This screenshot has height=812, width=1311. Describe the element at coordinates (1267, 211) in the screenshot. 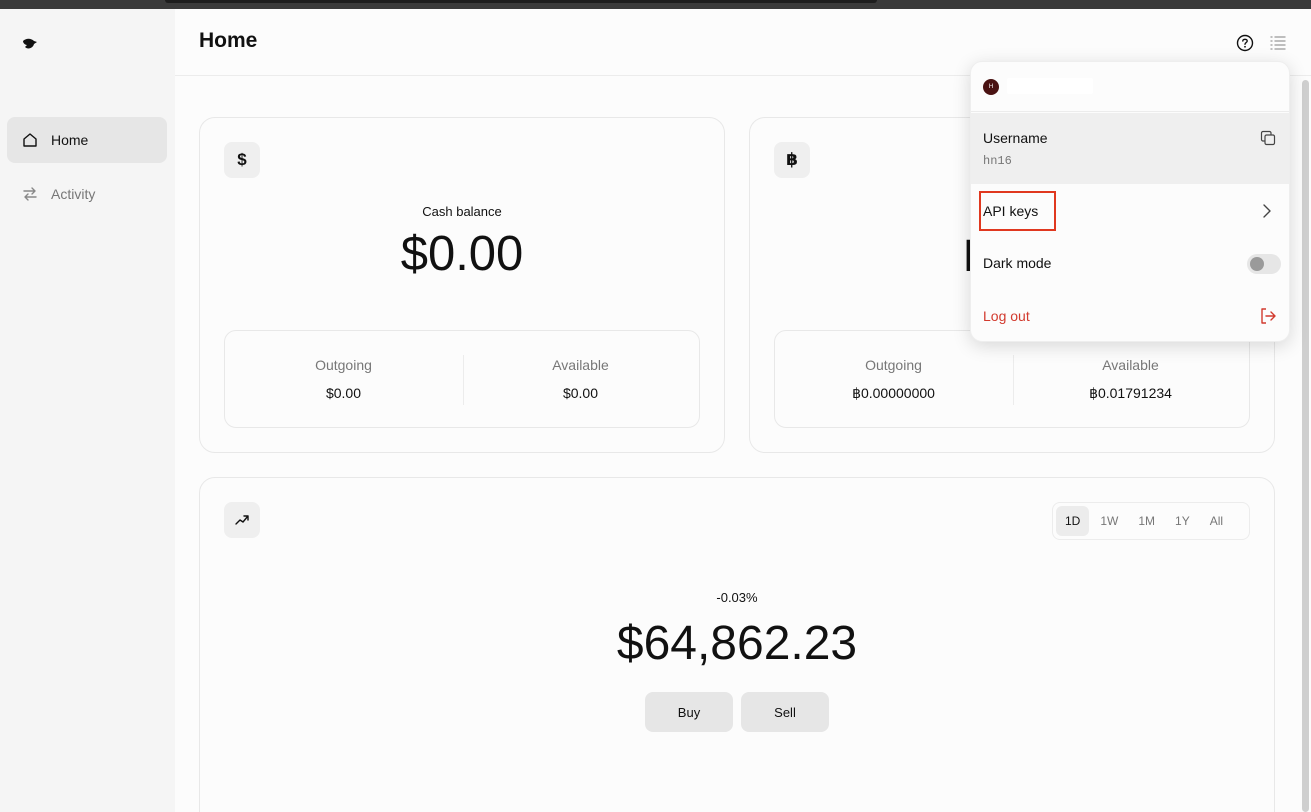

I see `chevron-right-icon` at that location.